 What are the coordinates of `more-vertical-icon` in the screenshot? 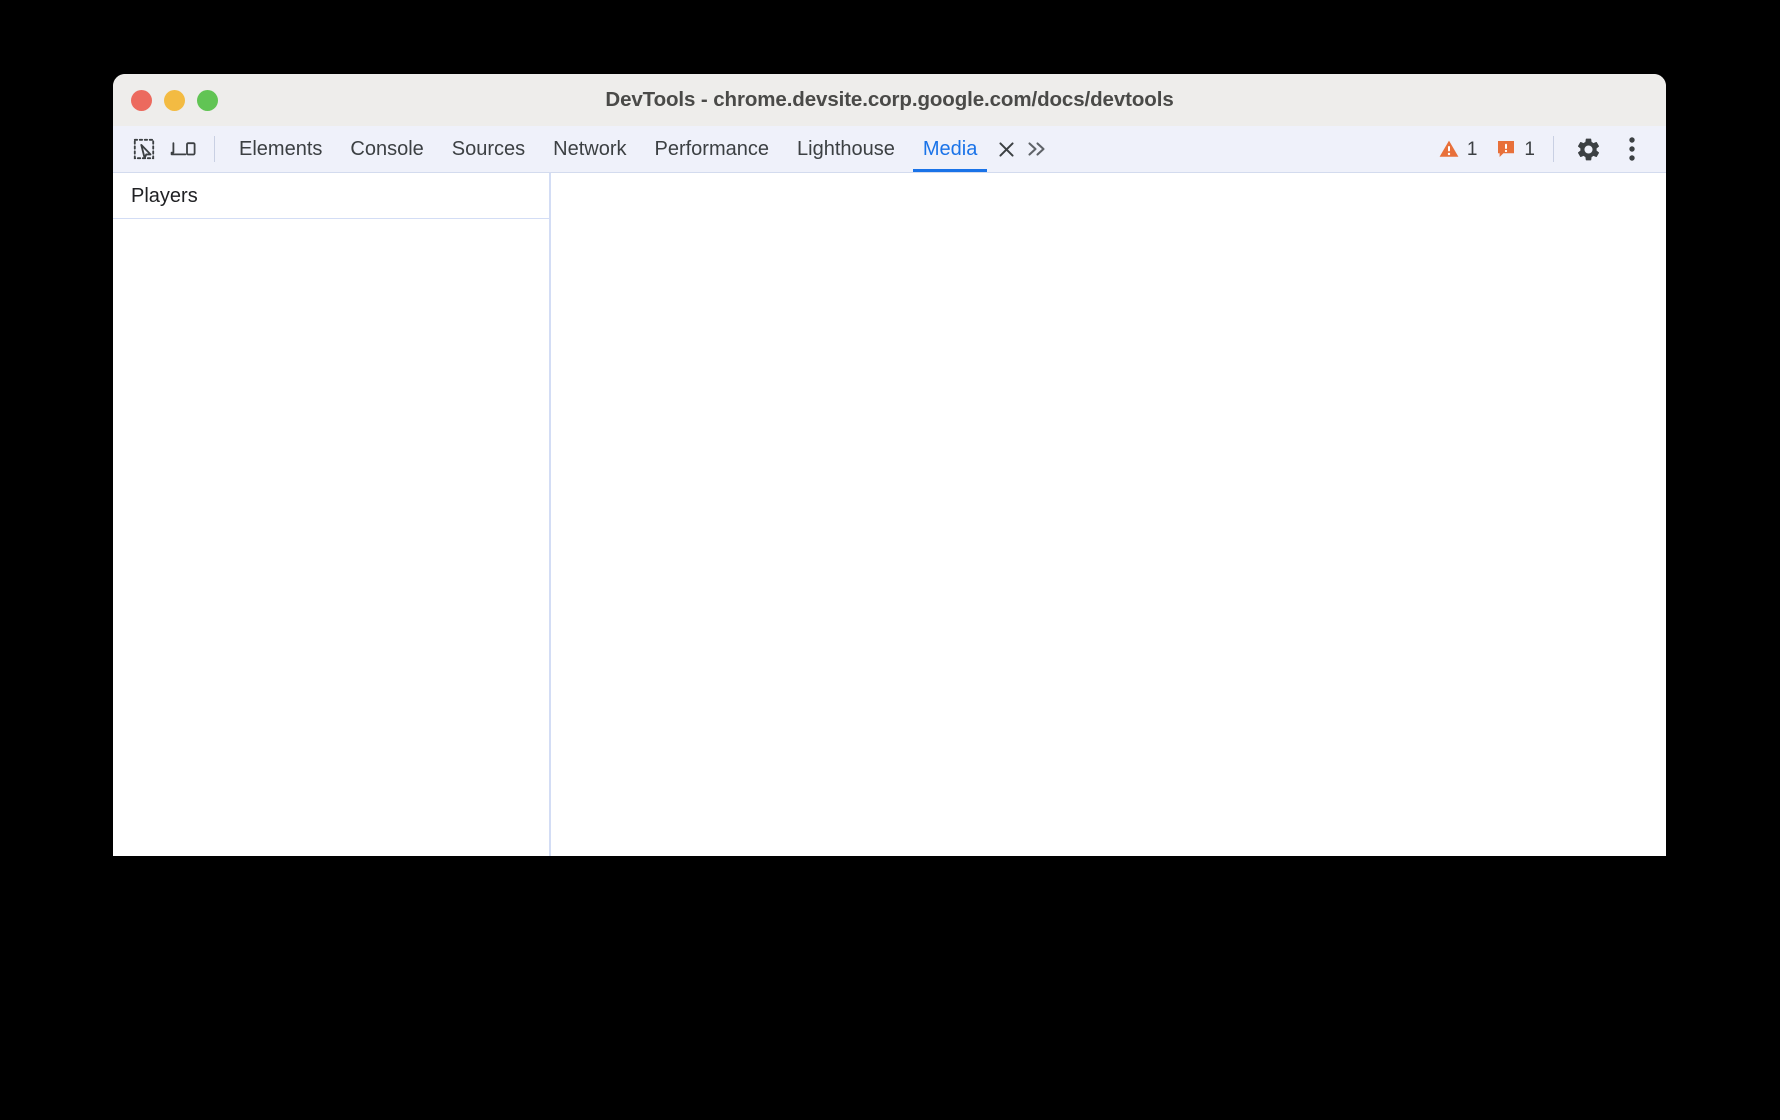 It's located at (1632, 149).